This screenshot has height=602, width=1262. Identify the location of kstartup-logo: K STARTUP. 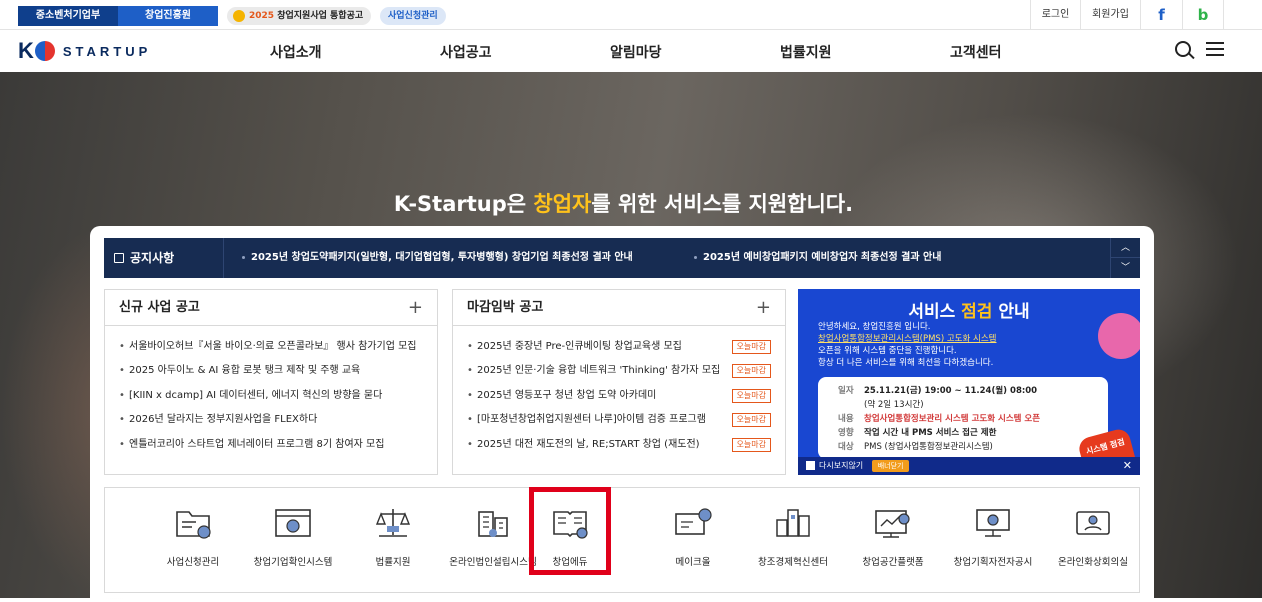
(85, 50).